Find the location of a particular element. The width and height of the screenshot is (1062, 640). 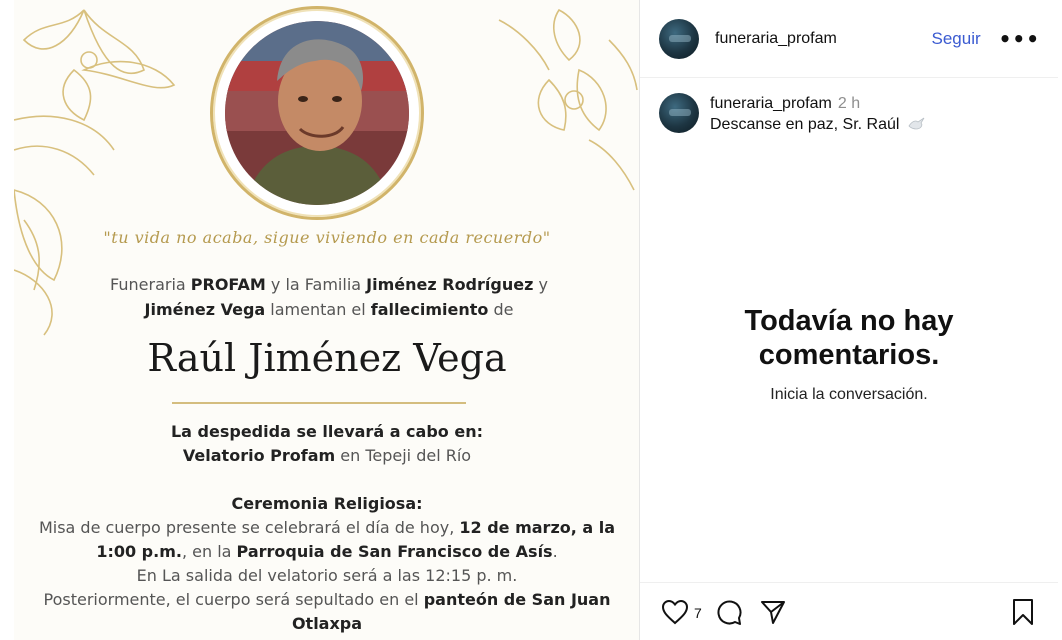

save-button is located at coordinates (1023, 612).